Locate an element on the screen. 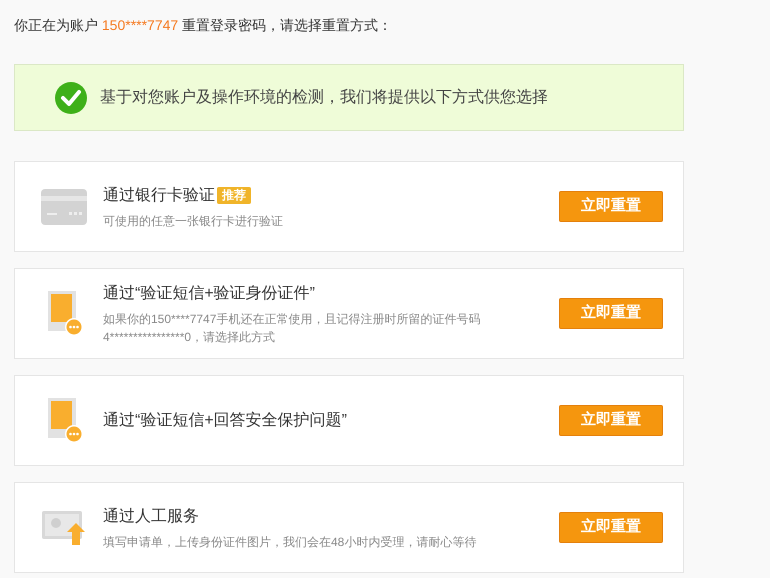  method-description: 如果你的150****7747手机还在正常使用，且记得注册时所留的证件号码4****************0，请选择此方式 is located at coordinates (292, 328).